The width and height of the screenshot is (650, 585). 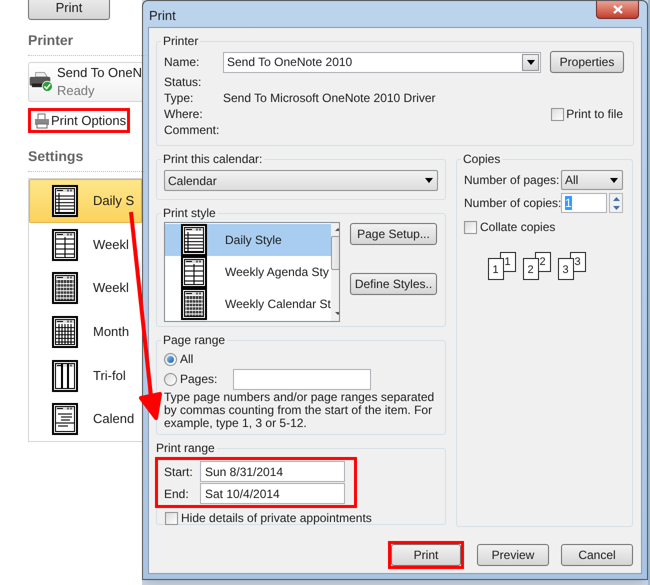 What do you see at coordinates (248, 240) in the screenshot?
I see `style-option: Daily Style` at bounding box center [248, 240].